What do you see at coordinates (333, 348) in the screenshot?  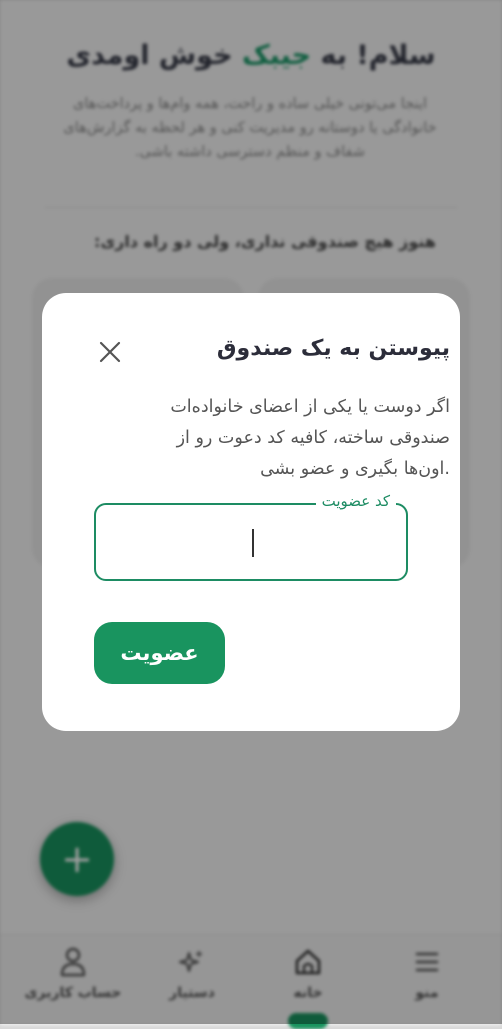 I see `dialog-title: پیوستن به یک صندوق` at bounding box center [333, 348].